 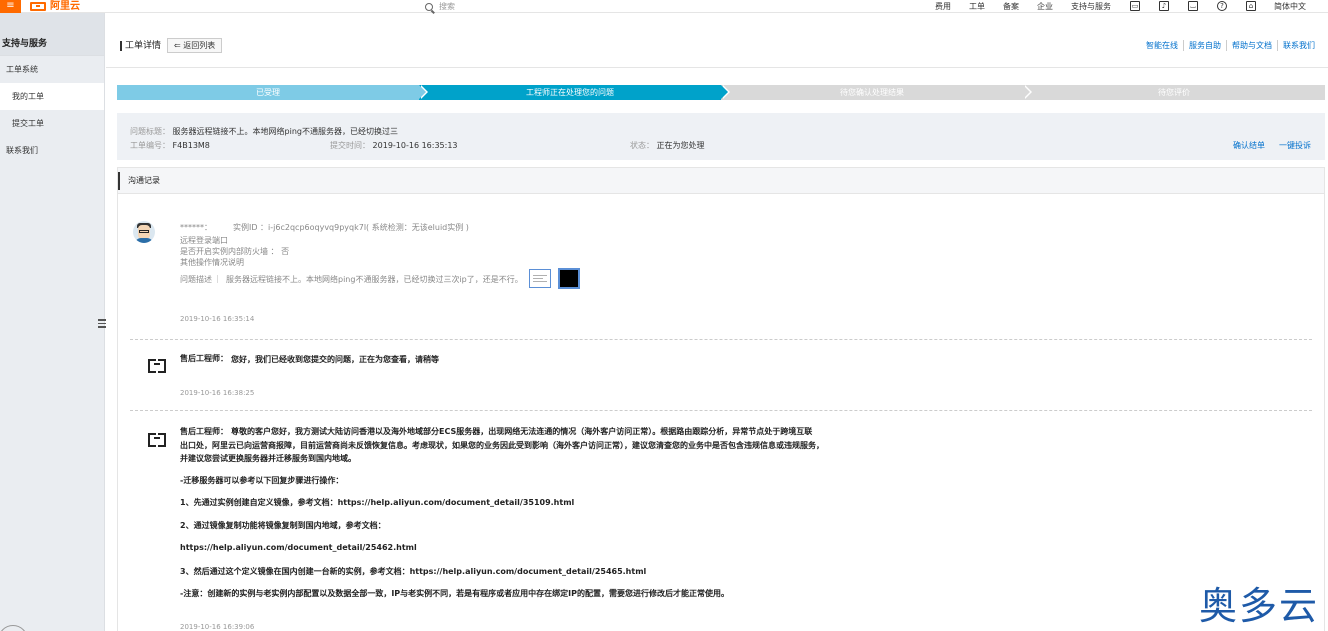 I want to click on page-header: 工单详情 ⇐ 返回列表 智能在线 服务自助 帮助与文档 联系我们, so click(x=717, y=40).